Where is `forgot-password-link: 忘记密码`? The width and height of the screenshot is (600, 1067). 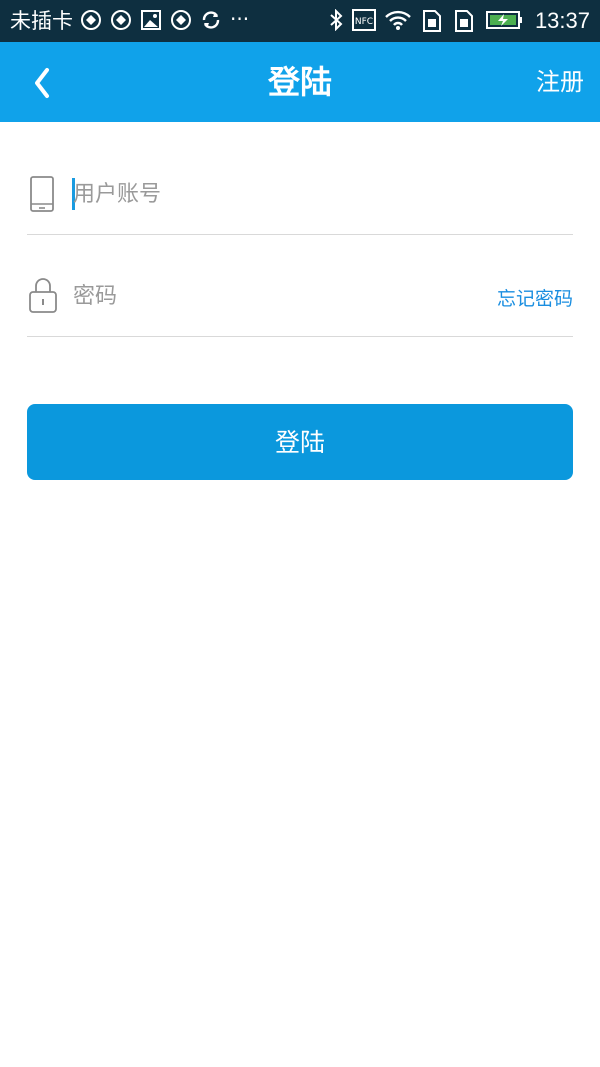 forgot-password-link: 忘记密码 is located at coordinates (535, 299).